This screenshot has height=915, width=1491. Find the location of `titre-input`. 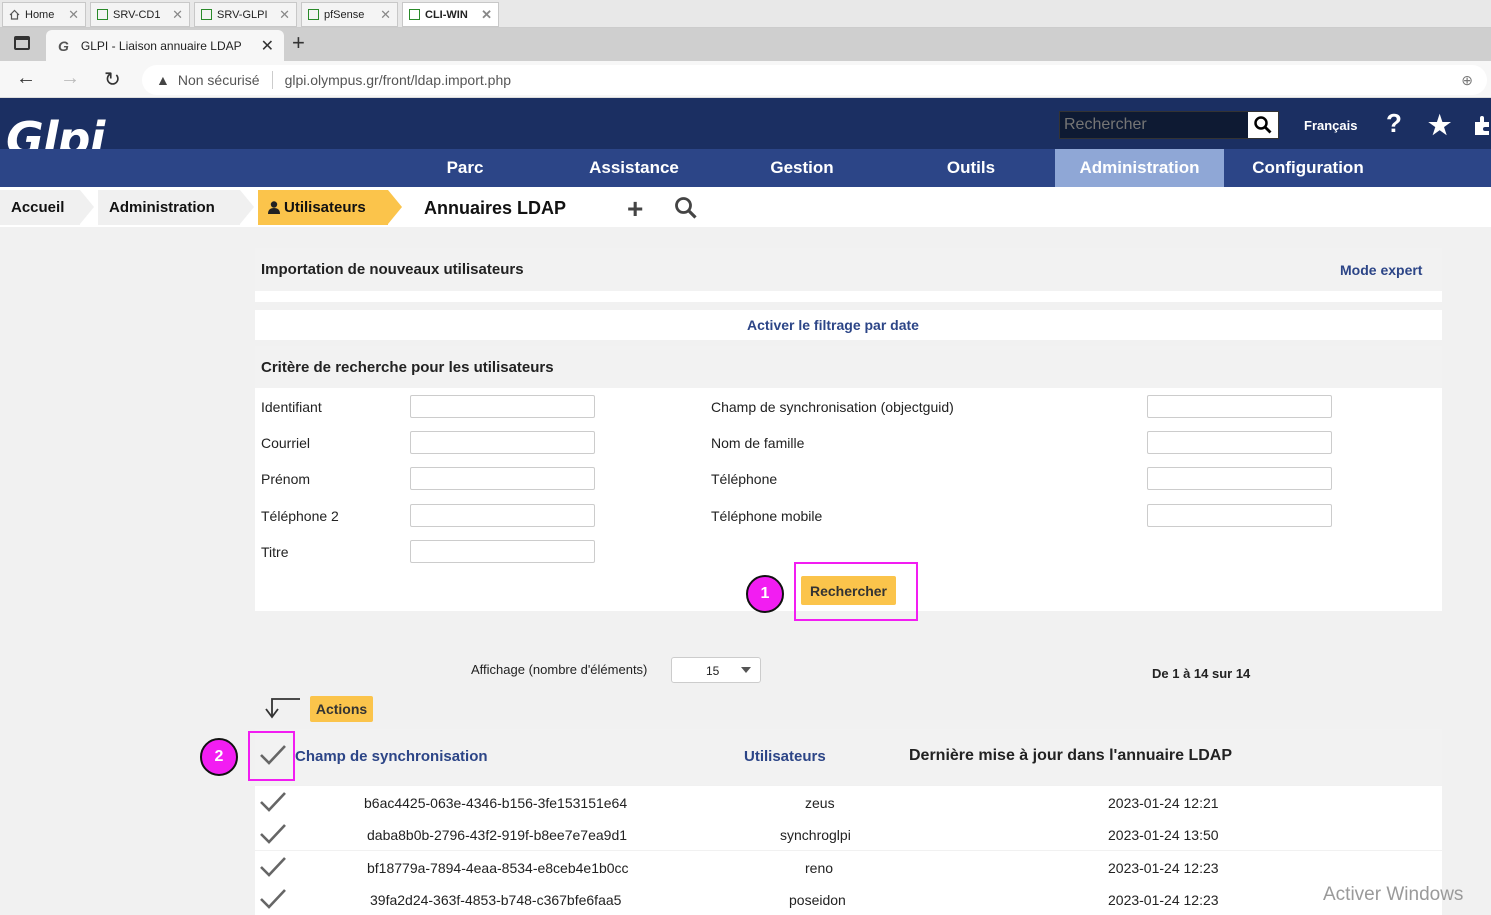

titre-input is located at coordinates (502, 551).